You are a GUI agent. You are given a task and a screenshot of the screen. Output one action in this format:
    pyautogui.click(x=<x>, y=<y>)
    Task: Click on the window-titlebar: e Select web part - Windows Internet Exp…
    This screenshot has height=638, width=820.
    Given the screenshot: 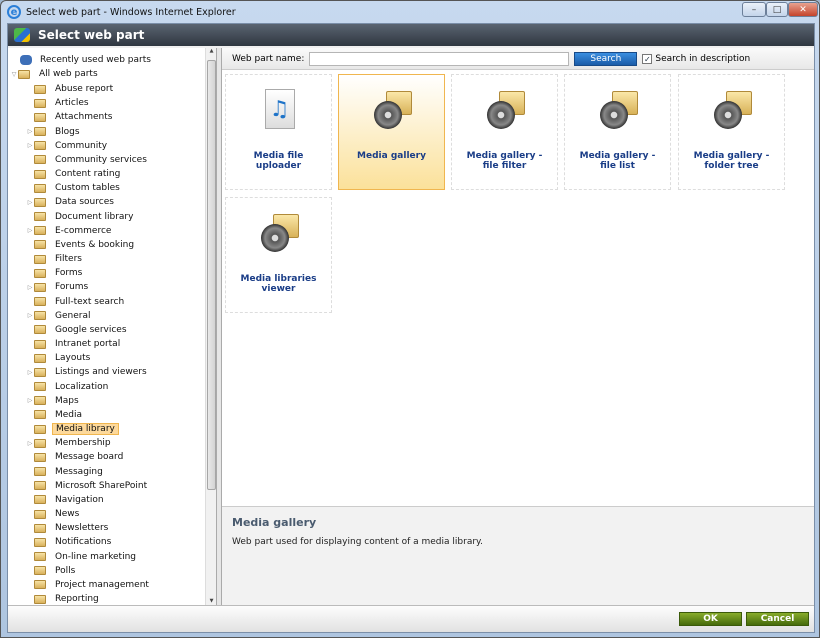 What is the action you would take?
    pyautogui.click(x=410, y=12)
    